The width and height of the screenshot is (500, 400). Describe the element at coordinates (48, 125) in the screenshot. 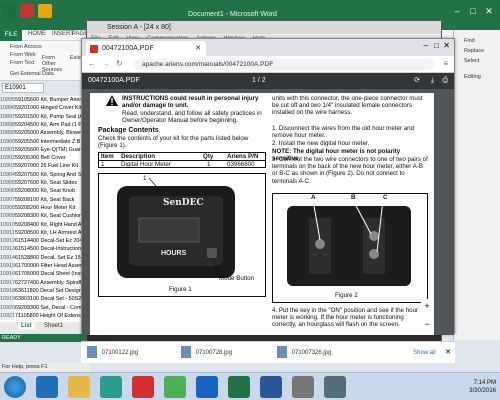

I see `cell-value: 59204500 Kit, Arm Pad (1 P` at that location.